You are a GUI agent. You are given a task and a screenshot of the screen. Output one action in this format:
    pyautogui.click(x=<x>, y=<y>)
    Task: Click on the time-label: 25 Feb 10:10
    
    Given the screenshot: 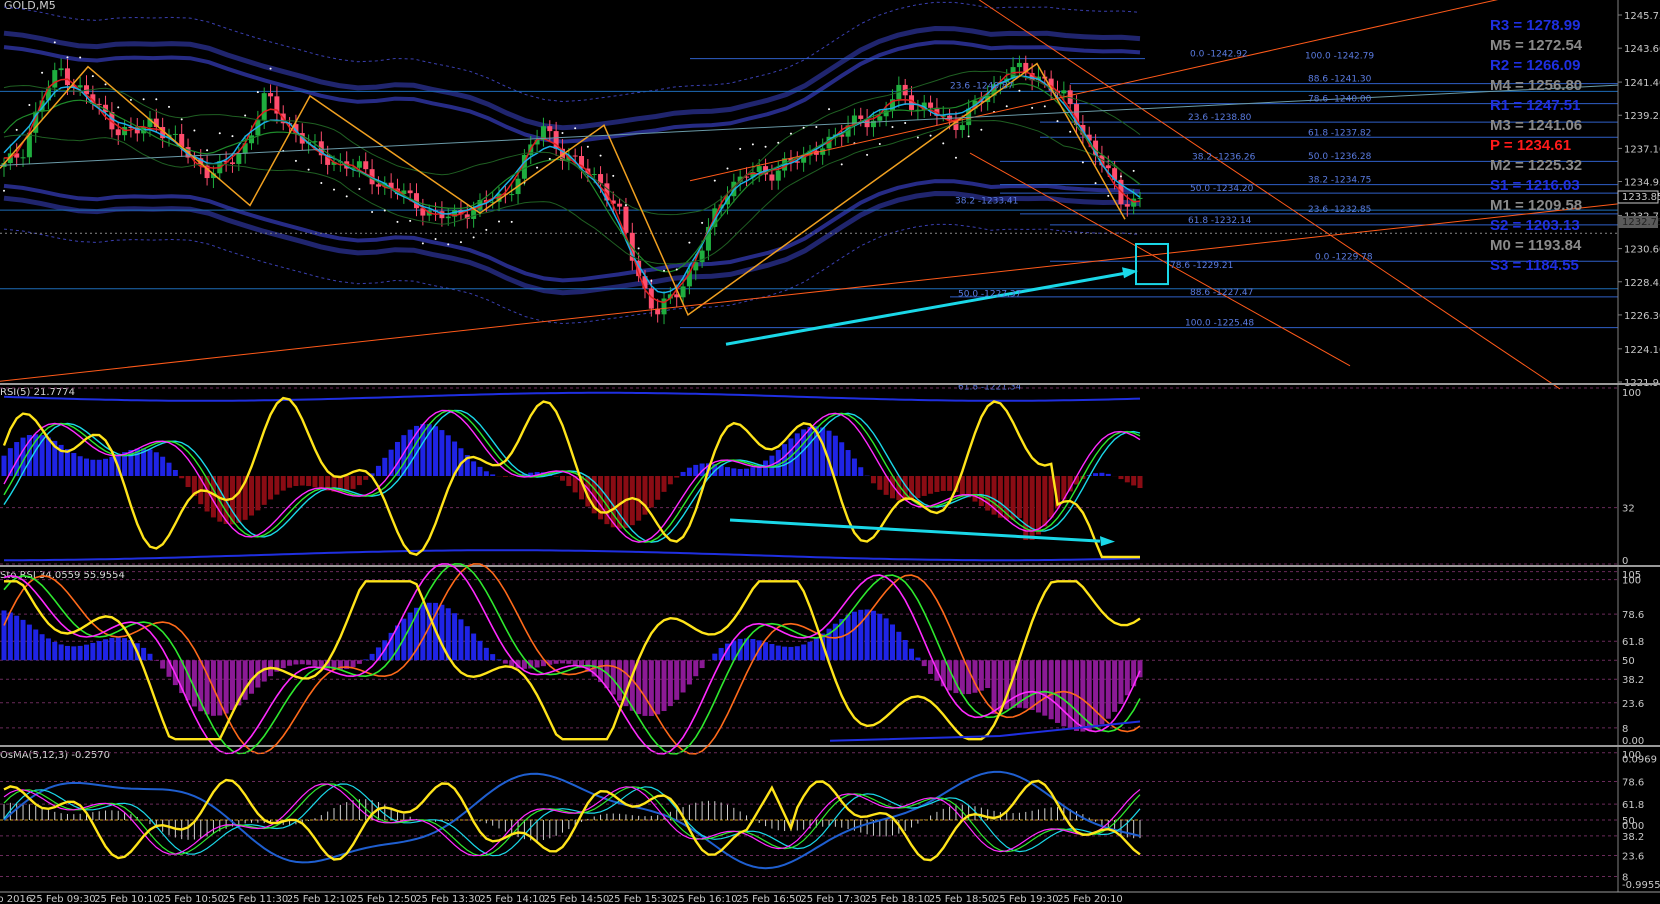 What is the action you would take?
    pyautogui.click(x=127, y=899)
    